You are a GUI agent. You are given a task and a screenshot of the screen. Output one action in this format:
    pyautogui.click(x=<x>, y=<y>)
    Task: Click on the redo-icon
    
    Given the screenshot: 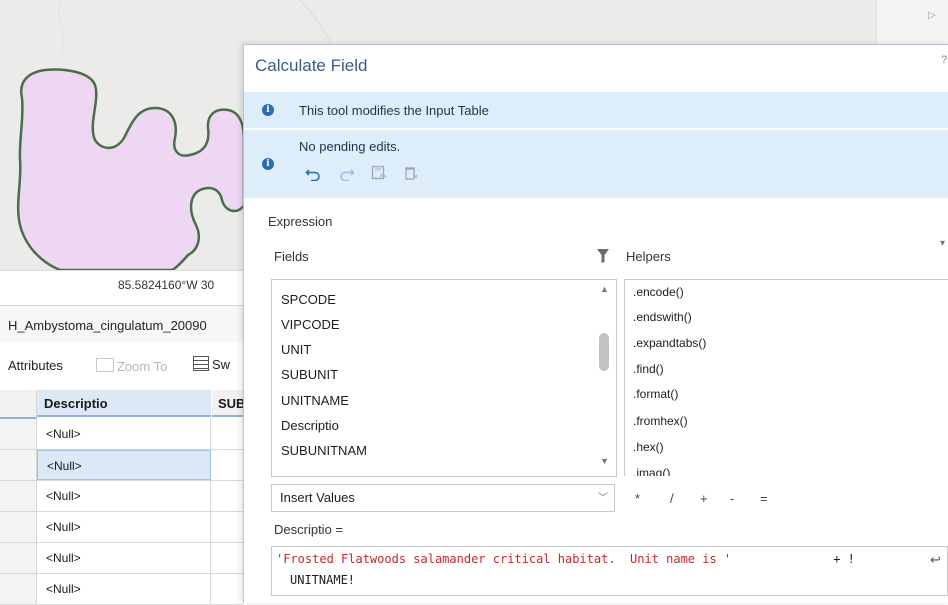 What is the action you would take?
    pyautogui.click(x=347, y=173)
    